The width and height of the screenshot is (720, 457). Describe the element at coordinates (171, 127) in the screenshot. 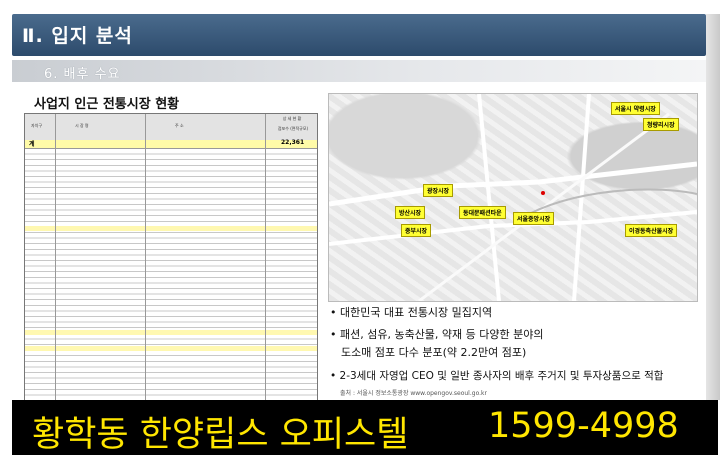

I see `table-header: 자치구 시 장 명 주 소 상 세 현 황 점포수 (면적규모)` at that location.